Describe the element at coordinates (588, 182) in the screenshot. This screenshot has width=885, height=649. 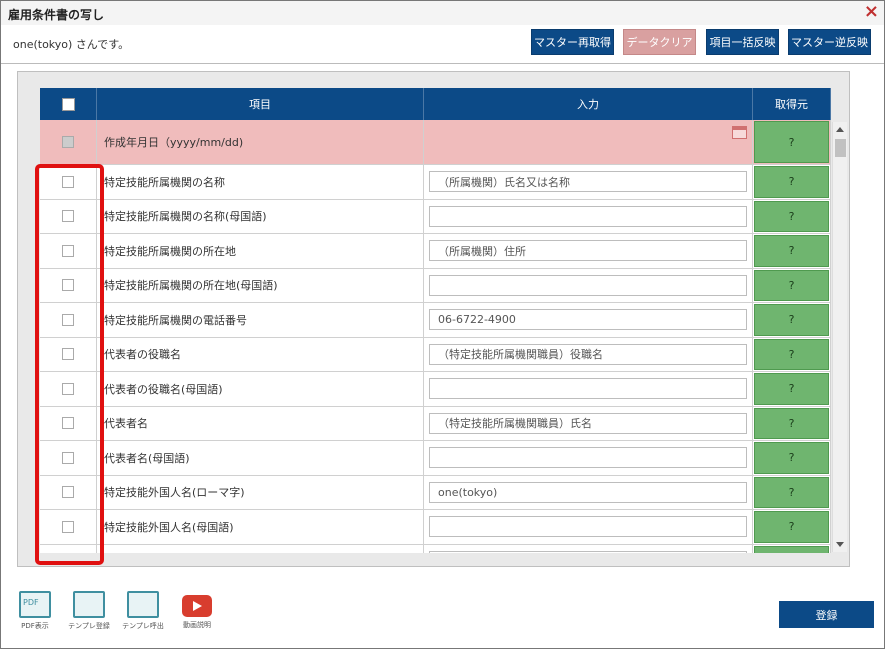
I see `row-input: （所属機関）氏名又は名称` at that location.